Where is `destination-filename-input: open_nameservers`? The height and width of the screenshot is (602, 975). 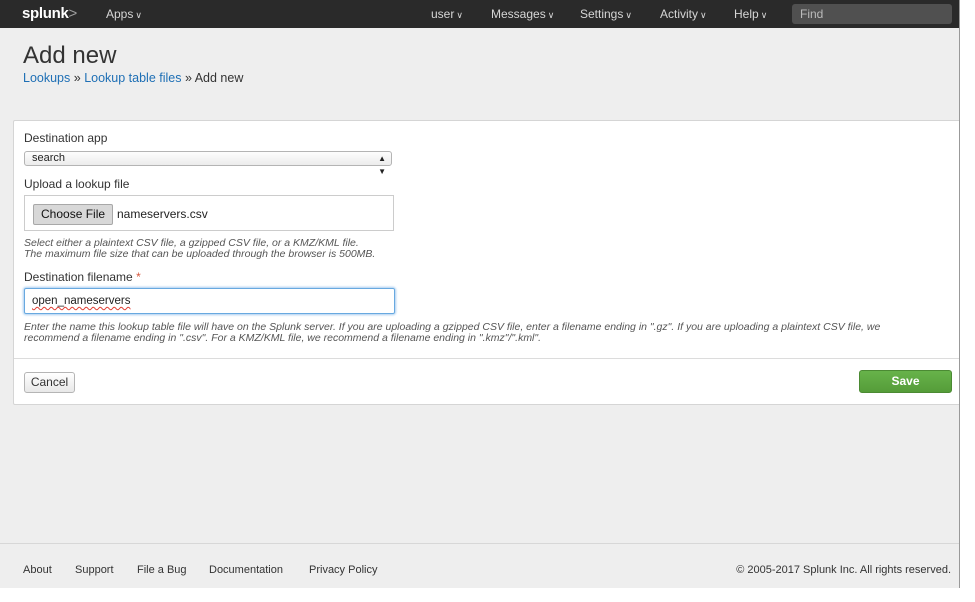
destination-filename-input: open_nameservers is located at coordinates (209, 301).